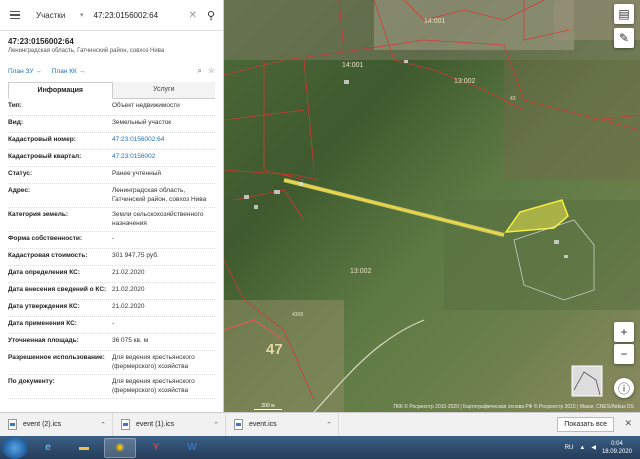 The width and height of the screenshot is (640, 459). Describe the element at coordinates (156, 448) in the screenshot. I see `yandex-icon: Y` at that location.